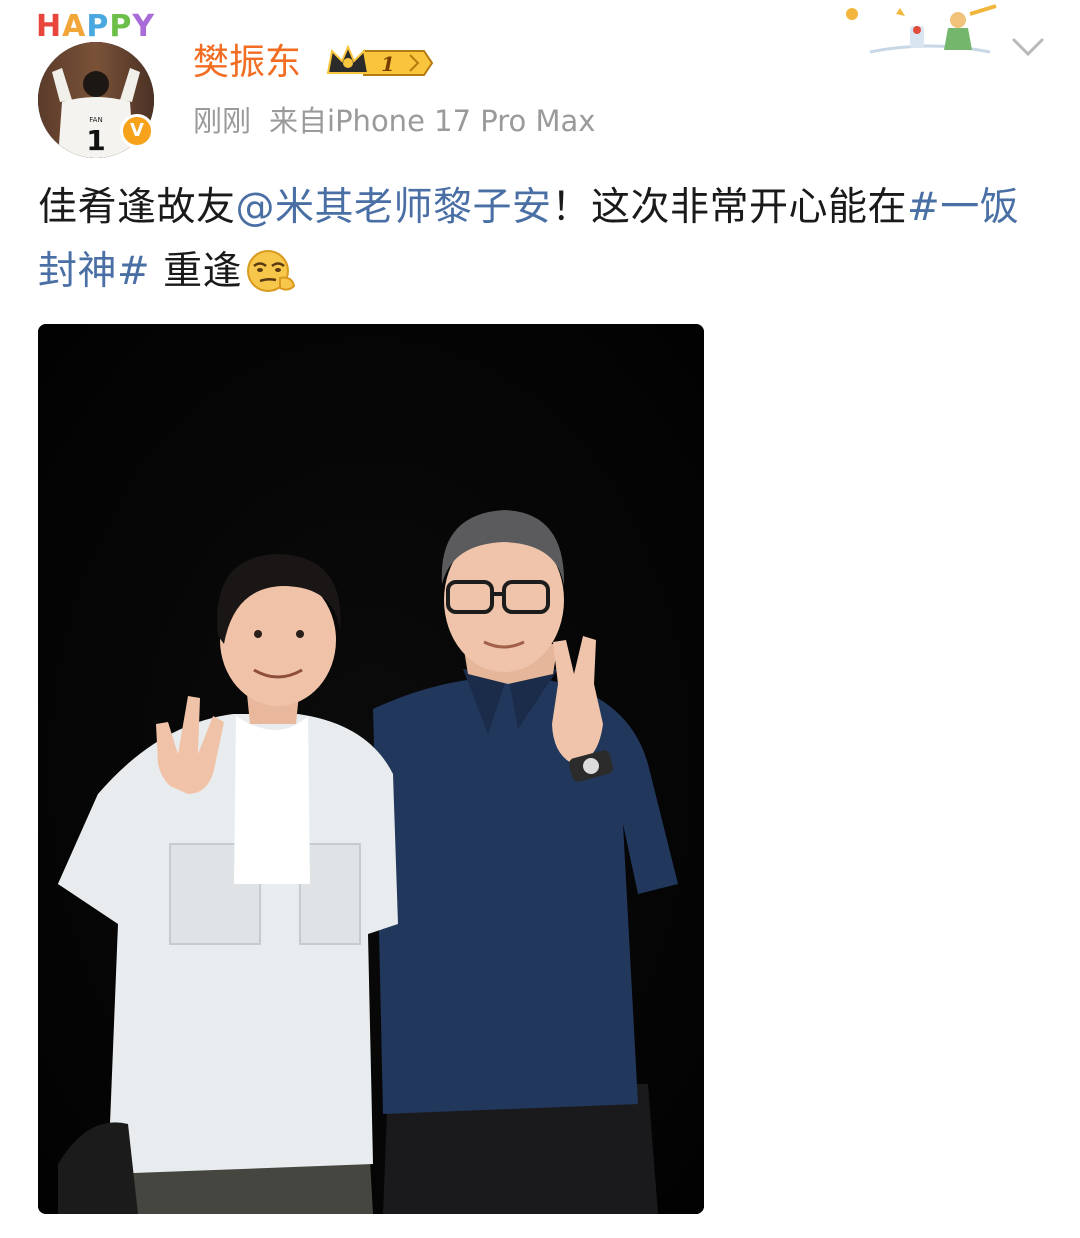  What do you see at coordinates (925, 30) in the screenshot?
I see `card-decoration` at bounding box center [925, 30].